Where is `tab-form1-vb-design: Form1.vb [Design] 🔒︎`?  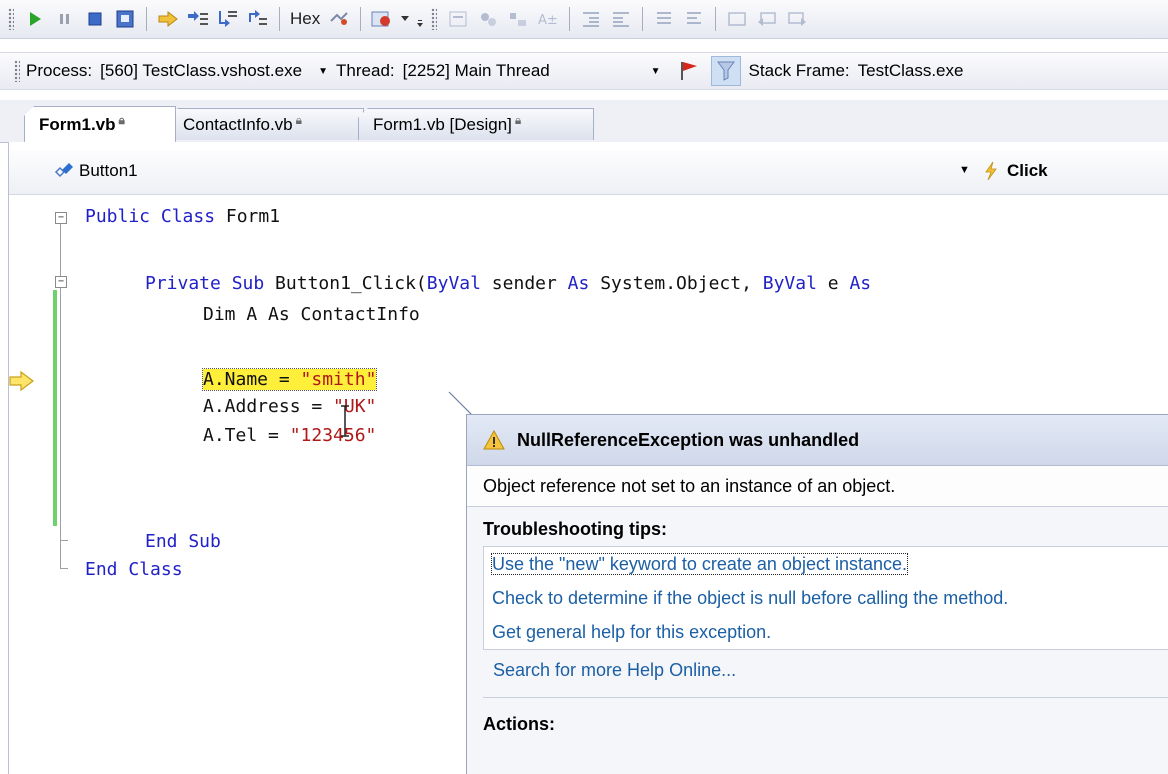 tab-form1-vb-design: Form1.vb [Design] 🔒︎ is located at coordinates (476, 124).